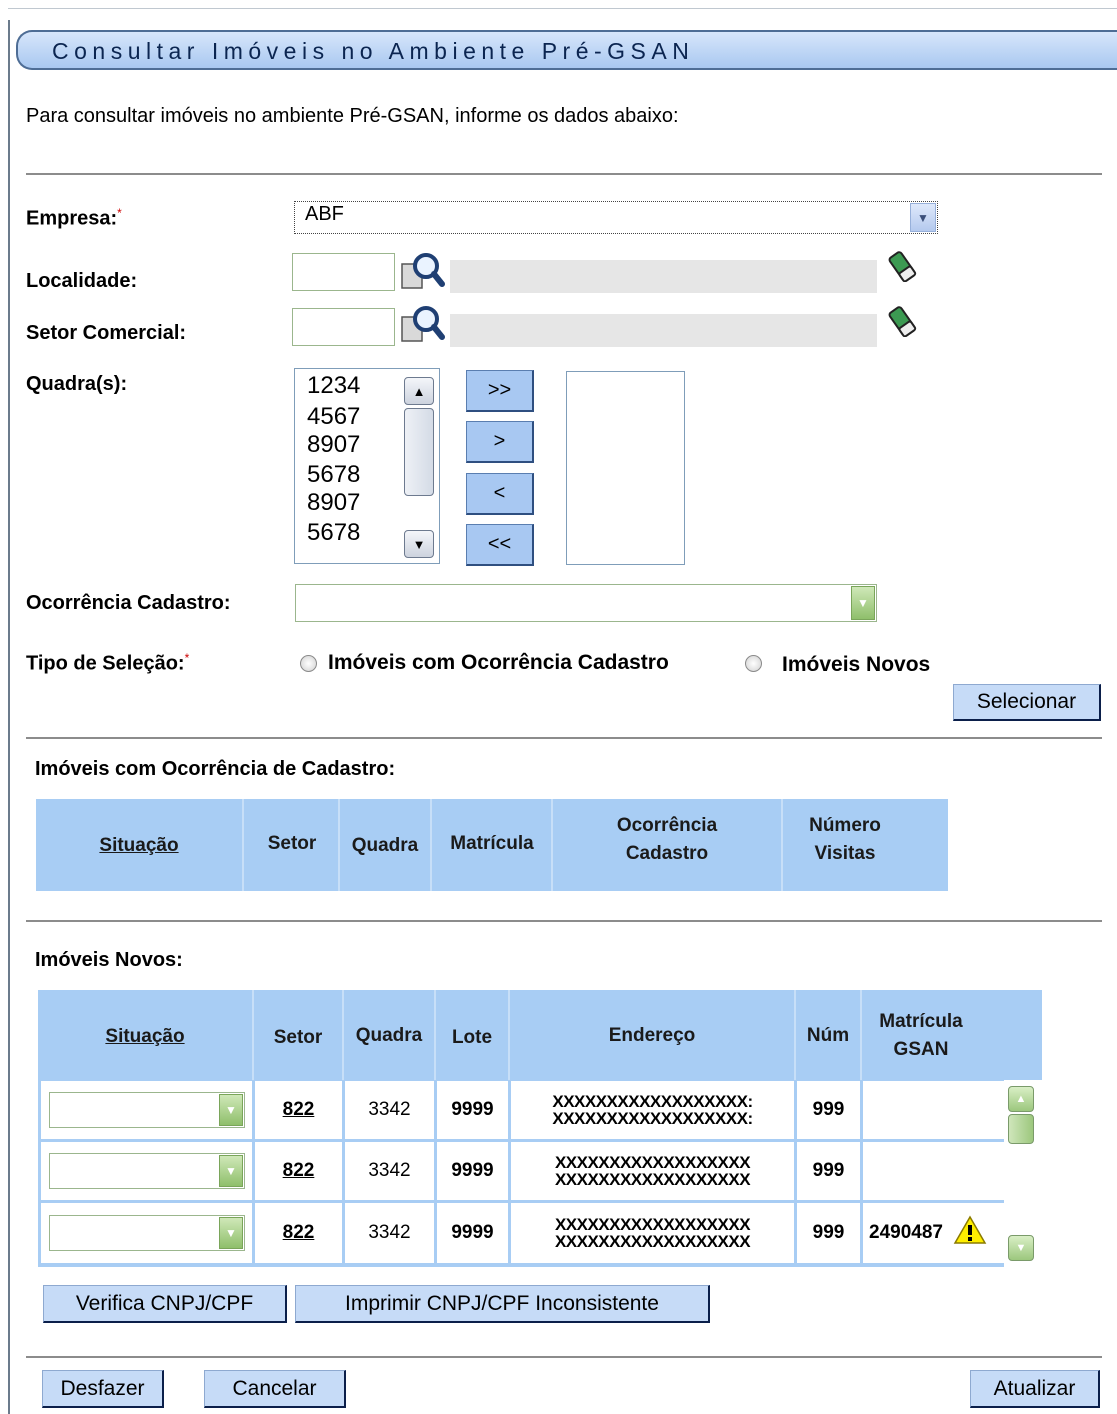 The image size is (1117, 1414). Describe the element at coordinates (500, 494) in the screenshot. I see `move-left-button: <` at that location.